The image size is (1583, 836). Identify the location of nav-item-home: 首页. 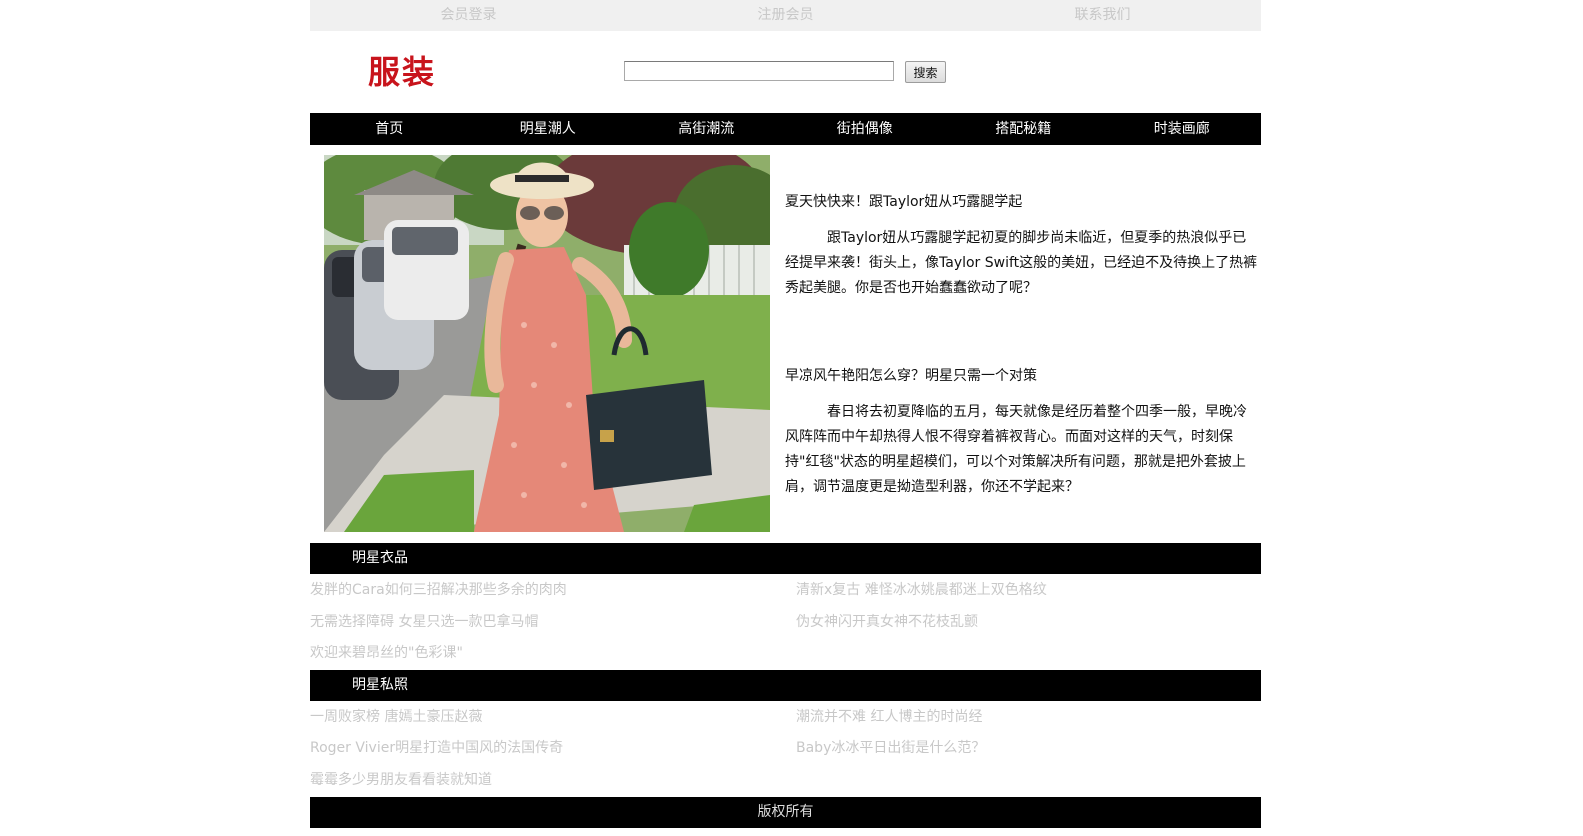
(389, 129).